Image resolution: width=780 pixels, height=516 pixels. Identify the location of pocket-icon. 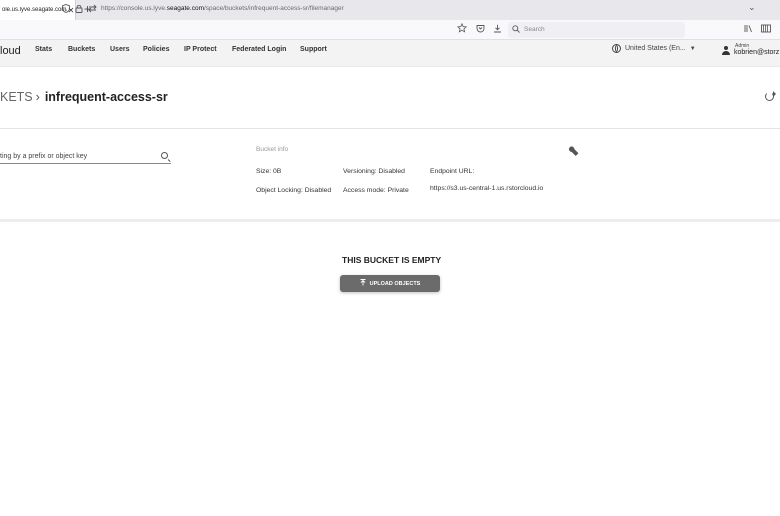
(480, 30).